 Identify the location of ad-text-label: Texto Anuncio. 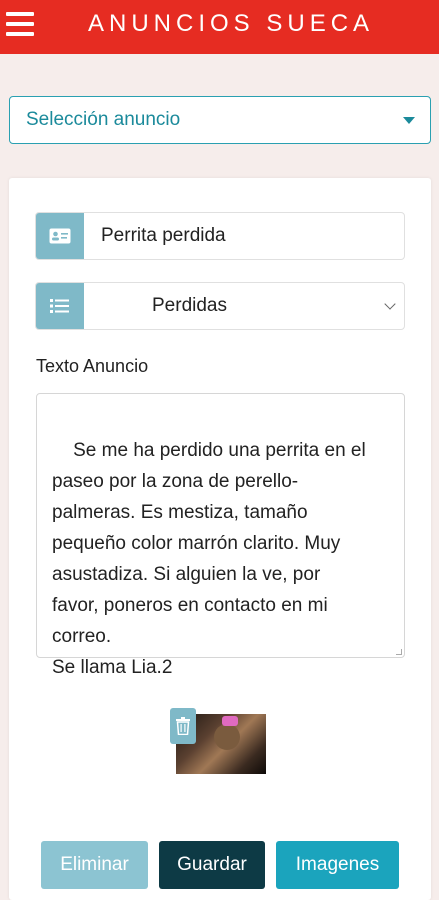
(92, 366).